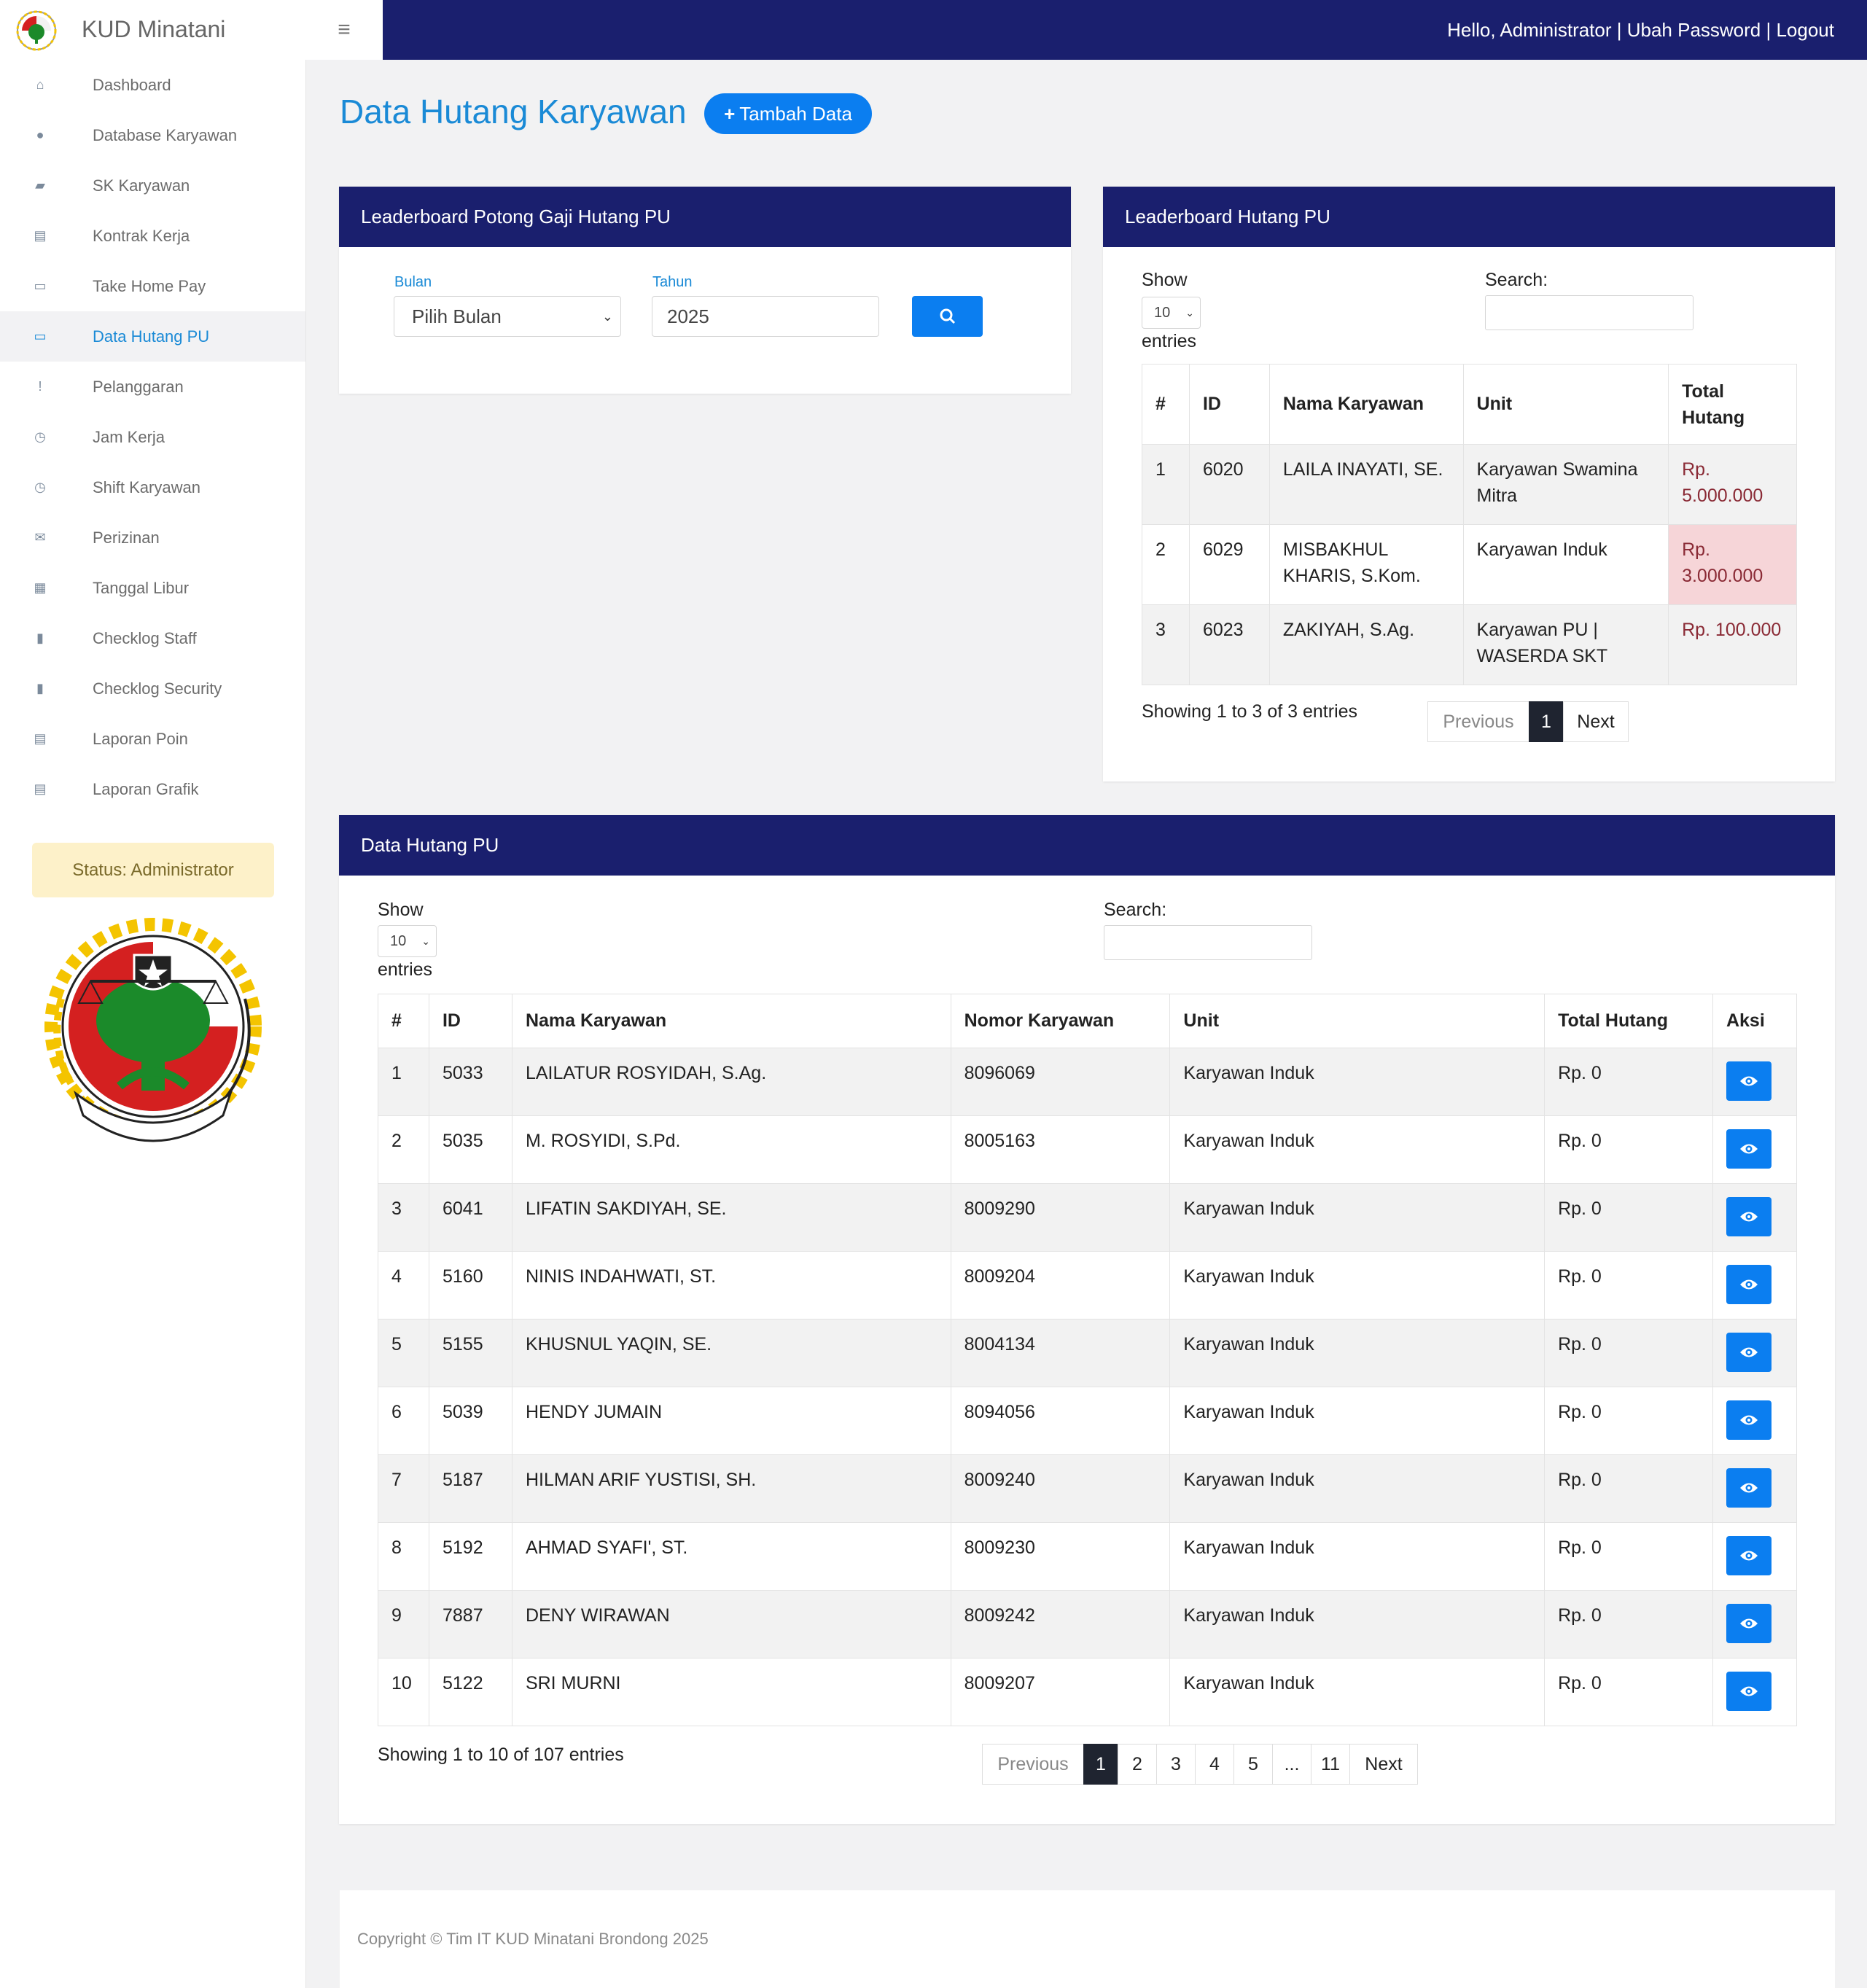 The height and width of the screenshot is (1988, 1867). I want to click on brand-name: KUD Minatani, so click(154, 29).